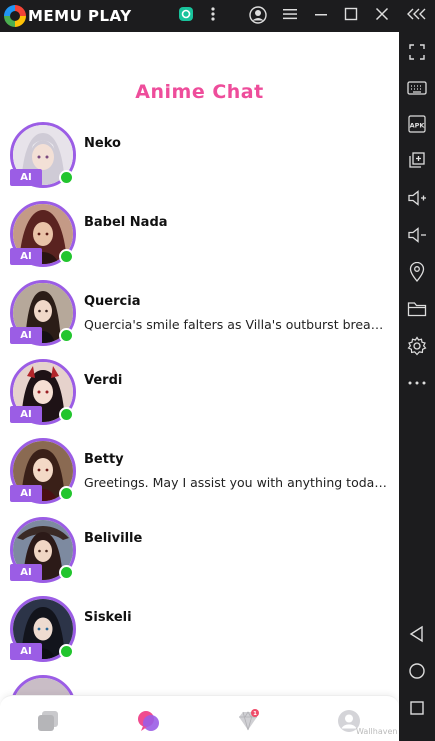  Describe the element at coordinates (199, 238) in the screenshot. I see `chat-item: AI Babel Nada` at that location.